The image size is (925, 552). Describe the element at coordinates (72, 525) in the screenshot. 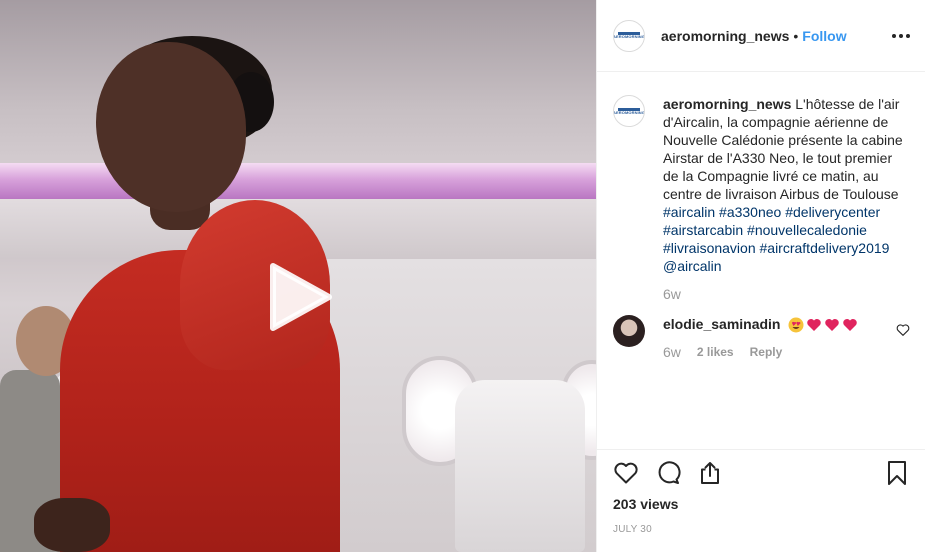

I see `flight-attendant-hand` at that location.